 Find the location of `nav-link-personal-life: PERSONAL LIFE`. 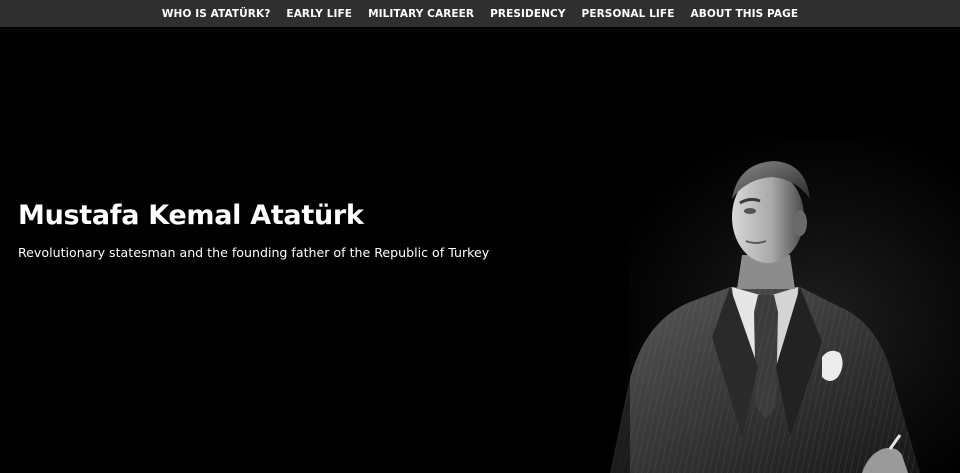

nav-link-personal-life: PERSONAL LIFE is located at coordinates (628, 14).